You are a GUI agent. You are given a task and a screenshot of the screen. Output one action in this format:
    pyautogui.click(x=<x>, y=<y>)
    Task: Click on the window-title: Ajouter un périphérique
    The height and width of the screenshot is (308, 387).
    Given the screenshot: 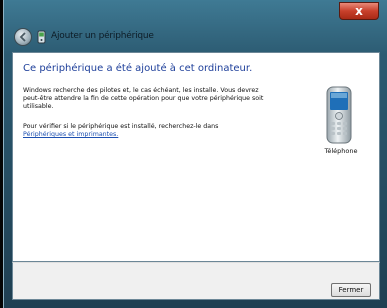 What is the action you would take?
    pyautogui.click(x=102, y=36)
    